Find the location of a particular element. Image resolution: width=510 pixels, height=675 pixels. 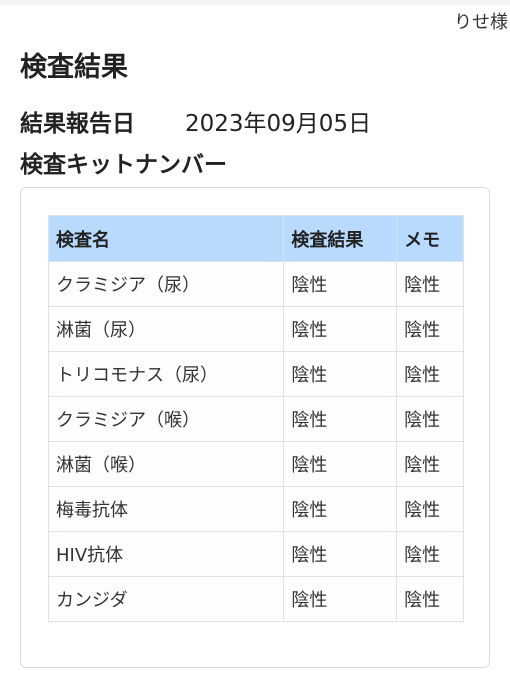

report-date-row: 結果報告日 2023年09月05日 is located at coordinates (195, 121).